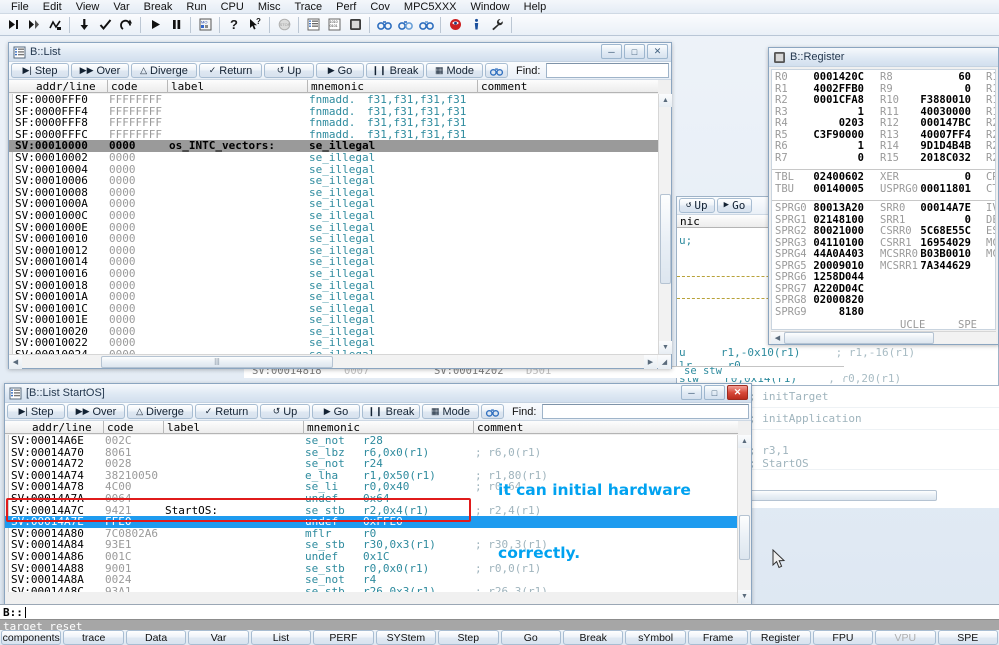 The height and width of the screenshot is (645, 999). I want to click on register-row: TBL 02400602 XER 0 CR, so click(883, 177).